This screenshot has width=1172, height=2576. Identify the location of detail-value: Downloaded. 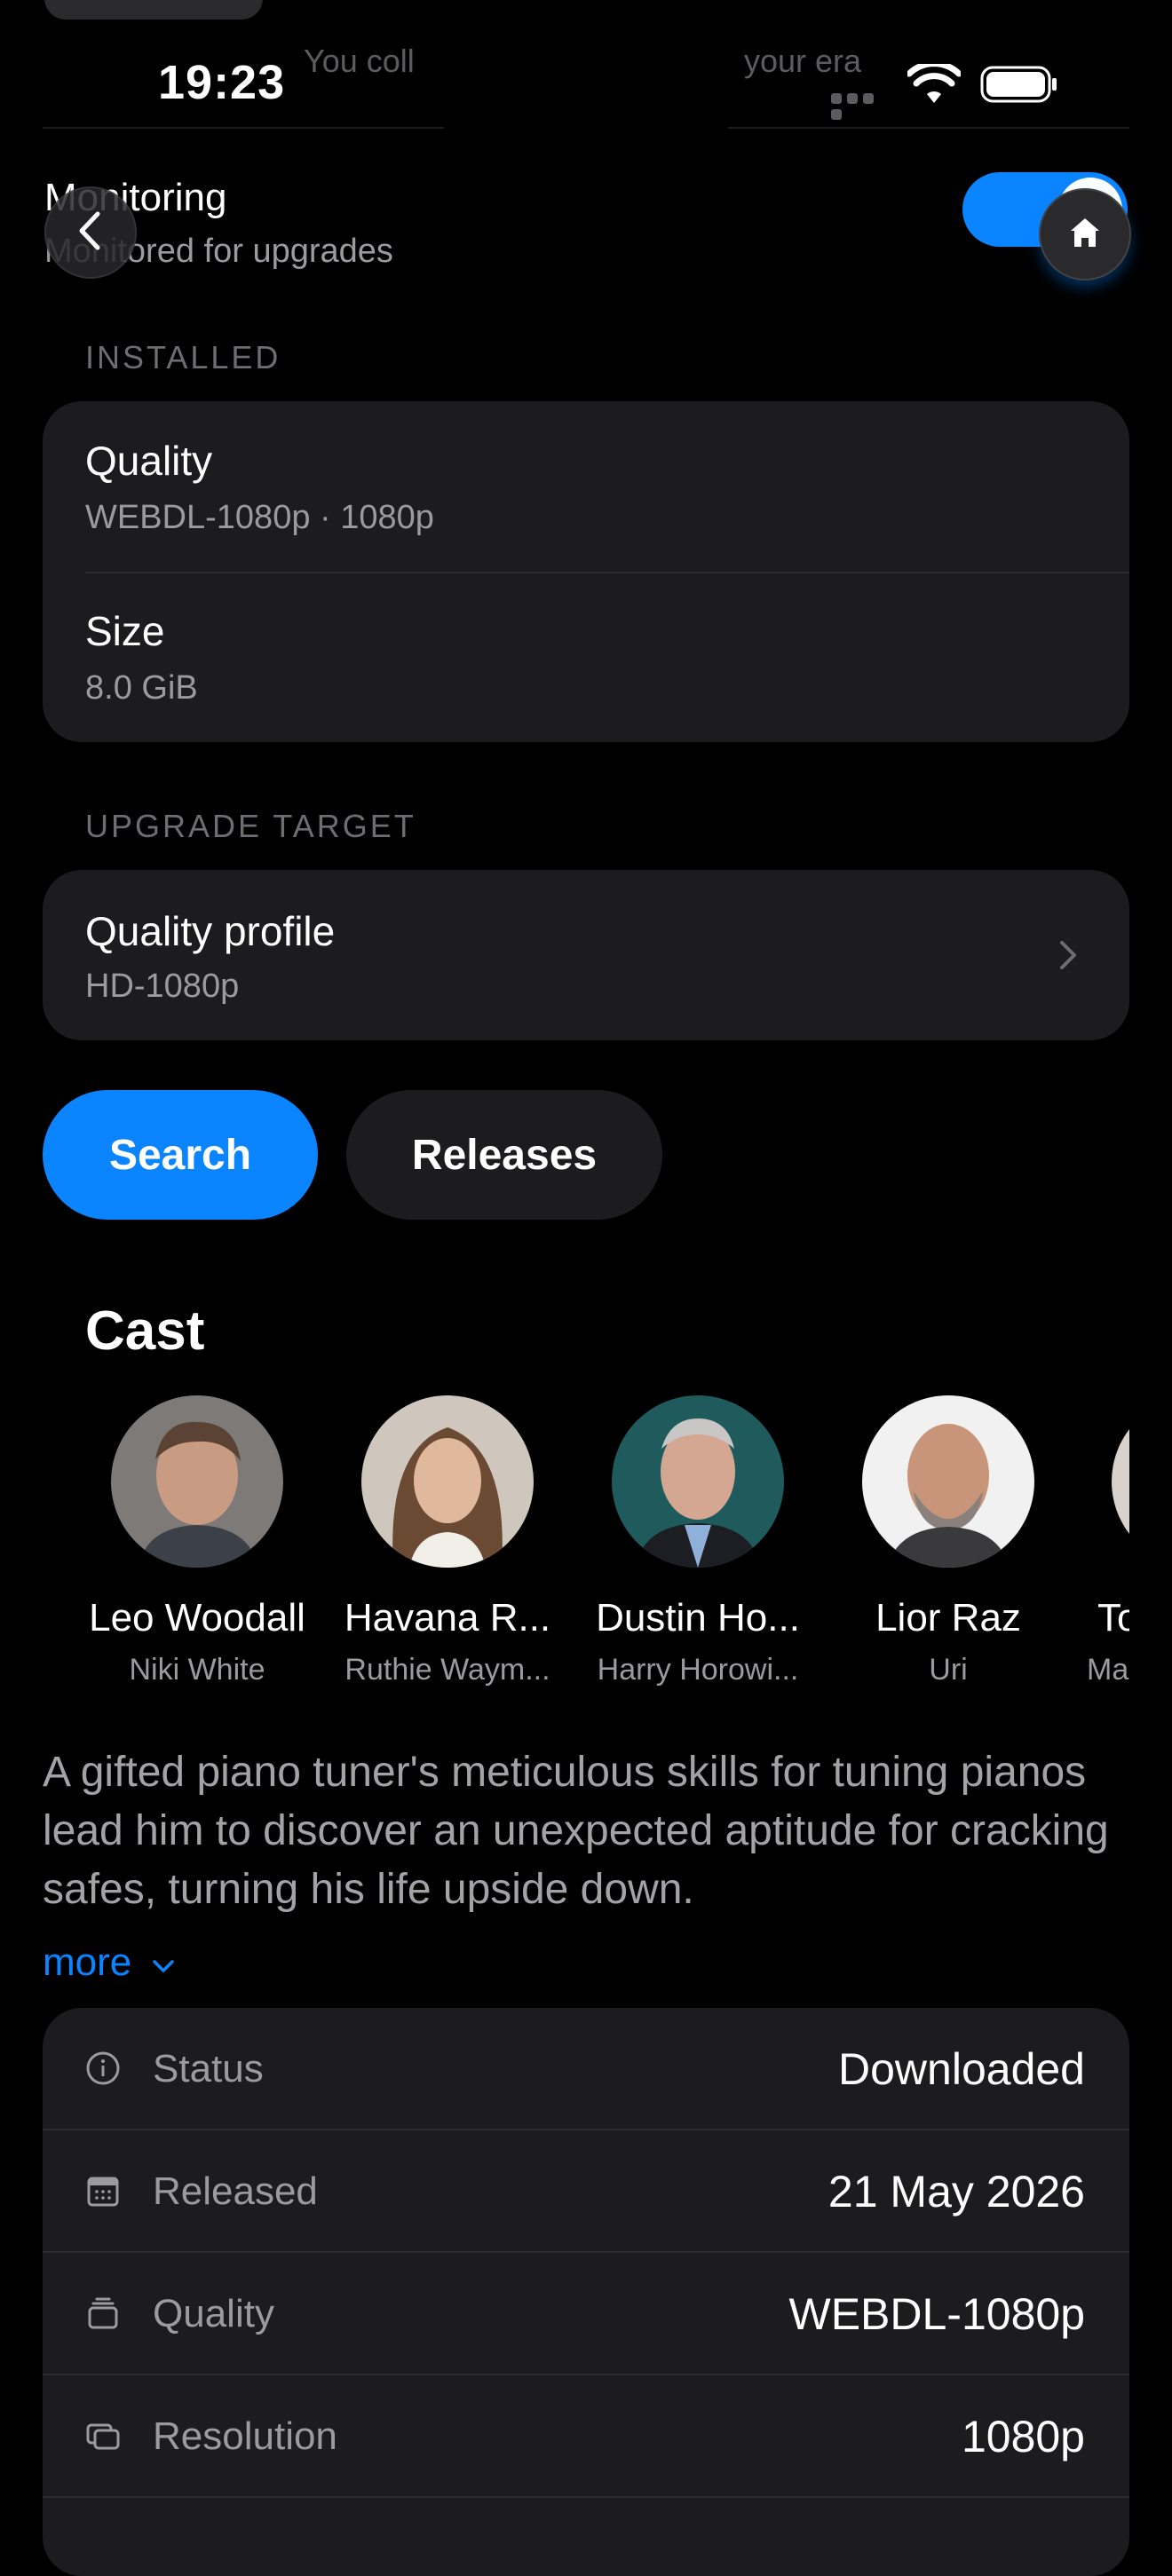
(962, 2069).